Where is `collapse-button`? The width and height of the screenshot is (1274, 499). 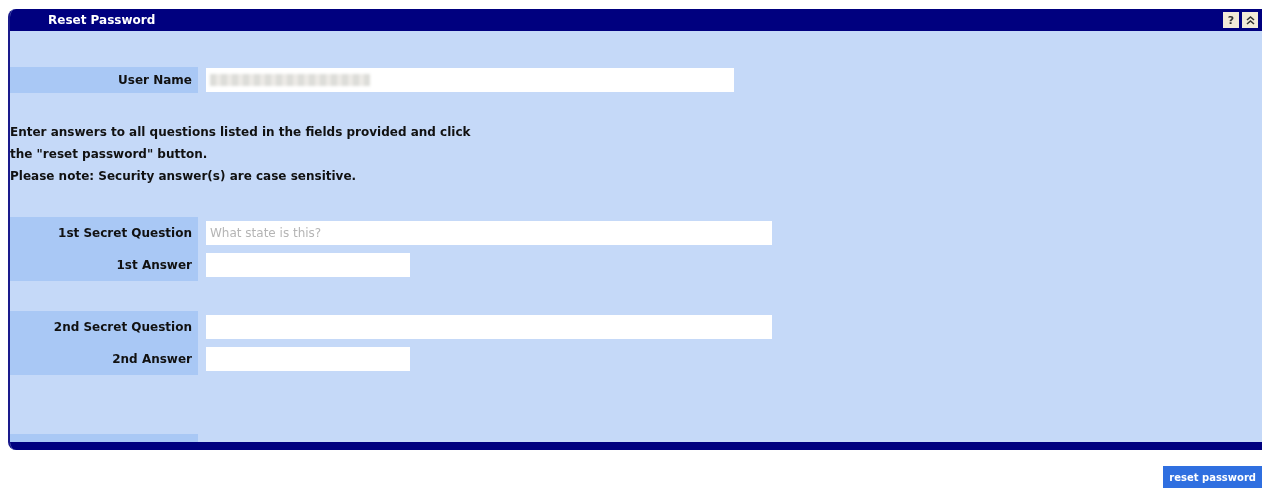 collapse-button is located at coordinates (1250, 20).